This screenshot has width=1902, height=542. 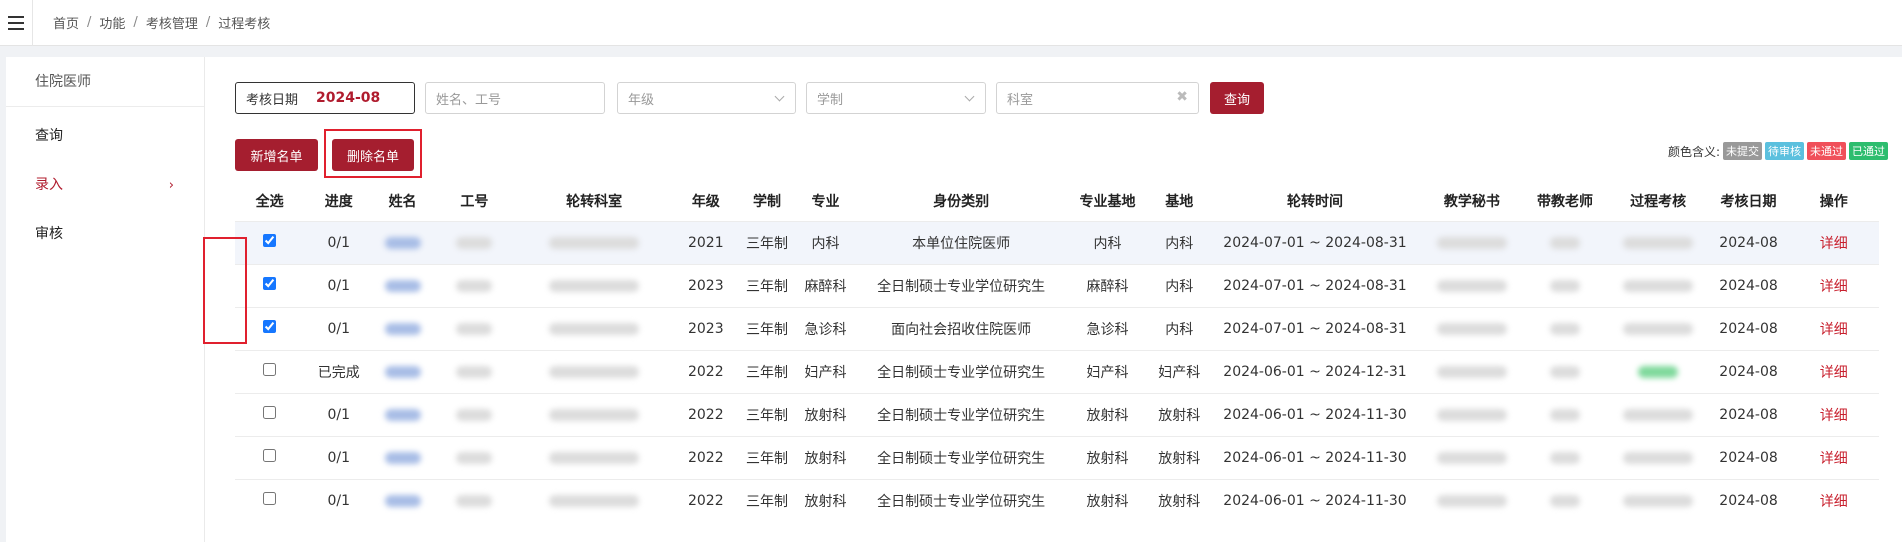 What do you see at coordinates (32, 23) in the screenshot?
I see `topbar-divider` at bounding box center [32, 23].